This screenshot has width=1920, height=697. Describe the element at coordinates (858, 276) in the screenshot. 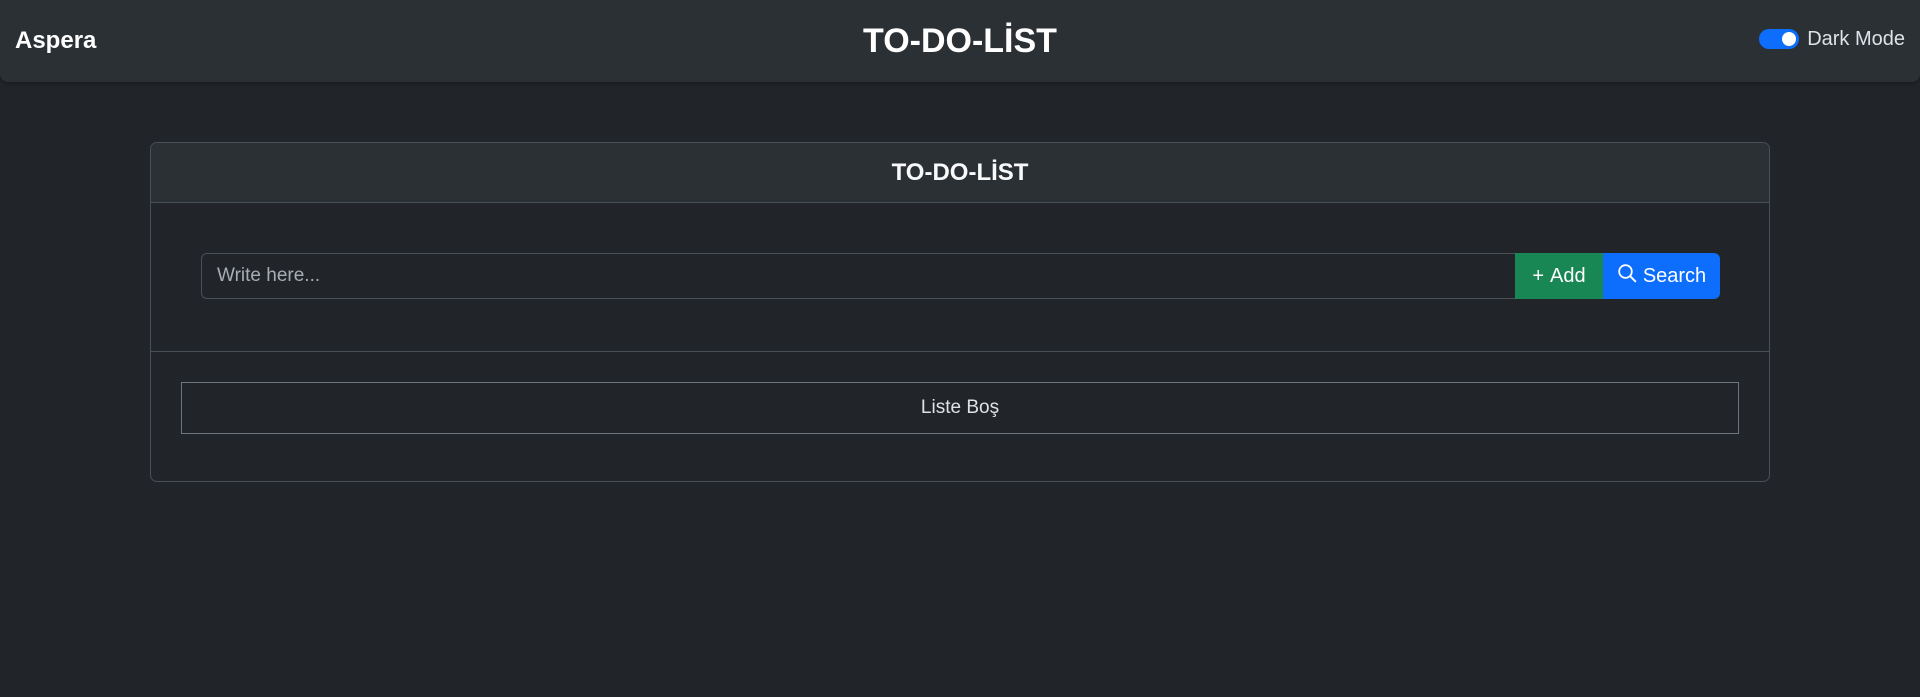

I see `todo-input` at that location.